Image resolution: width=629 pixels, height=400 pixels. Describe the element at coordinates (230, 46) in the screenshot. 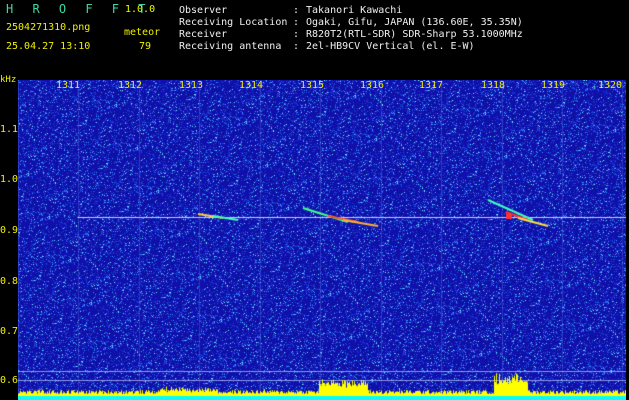

I see `info-label-antenna: Receiving antenna` at that location.